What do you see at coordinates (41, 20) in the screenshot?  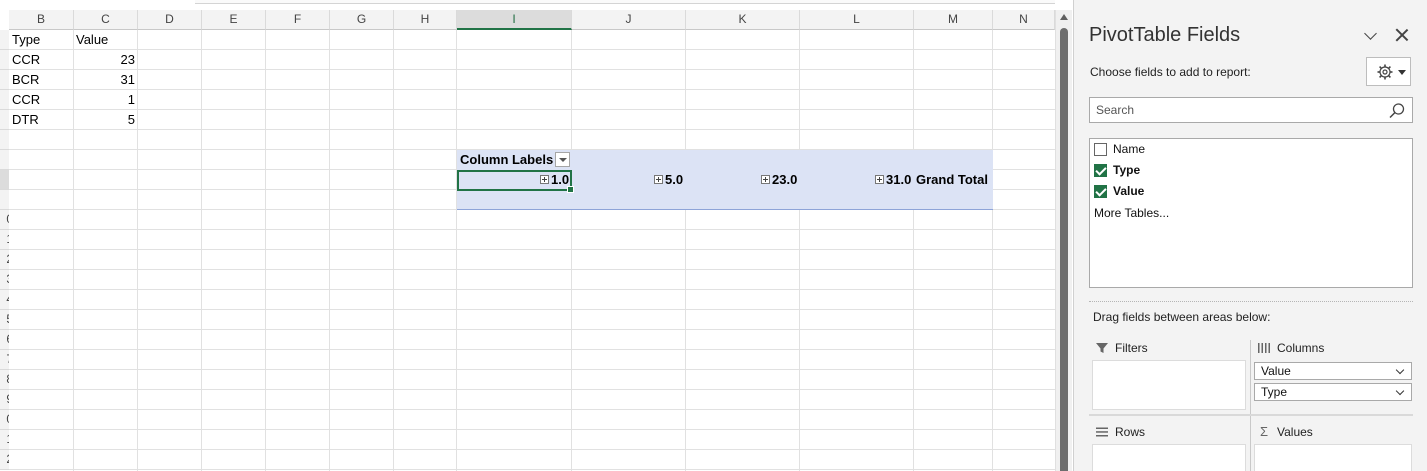 I see `column-header-b: B` at bounding box center [41, 20].